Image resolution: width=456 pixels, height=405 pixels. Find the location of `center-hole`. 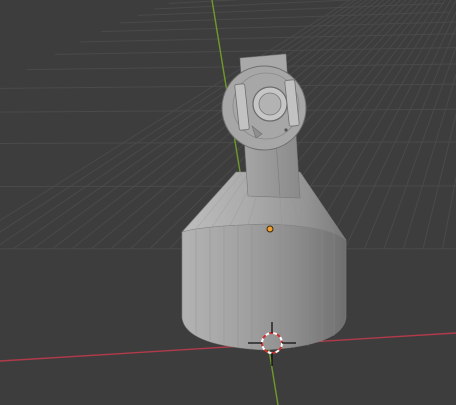

center-hole is located at coordinates (270, 104).